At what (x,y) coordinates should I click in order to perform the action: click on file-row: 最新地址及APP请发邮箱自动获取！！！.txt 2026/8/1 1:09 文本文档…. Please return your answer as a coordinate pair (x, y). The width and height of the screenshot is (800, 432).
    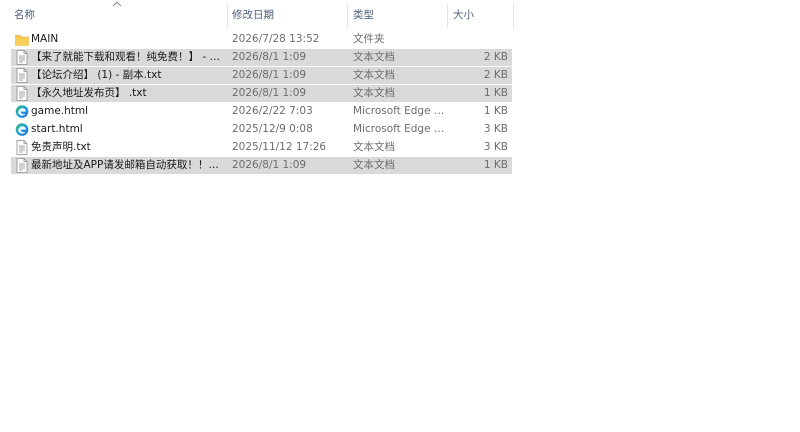
    Looking at the image, I should click on (261, 165).